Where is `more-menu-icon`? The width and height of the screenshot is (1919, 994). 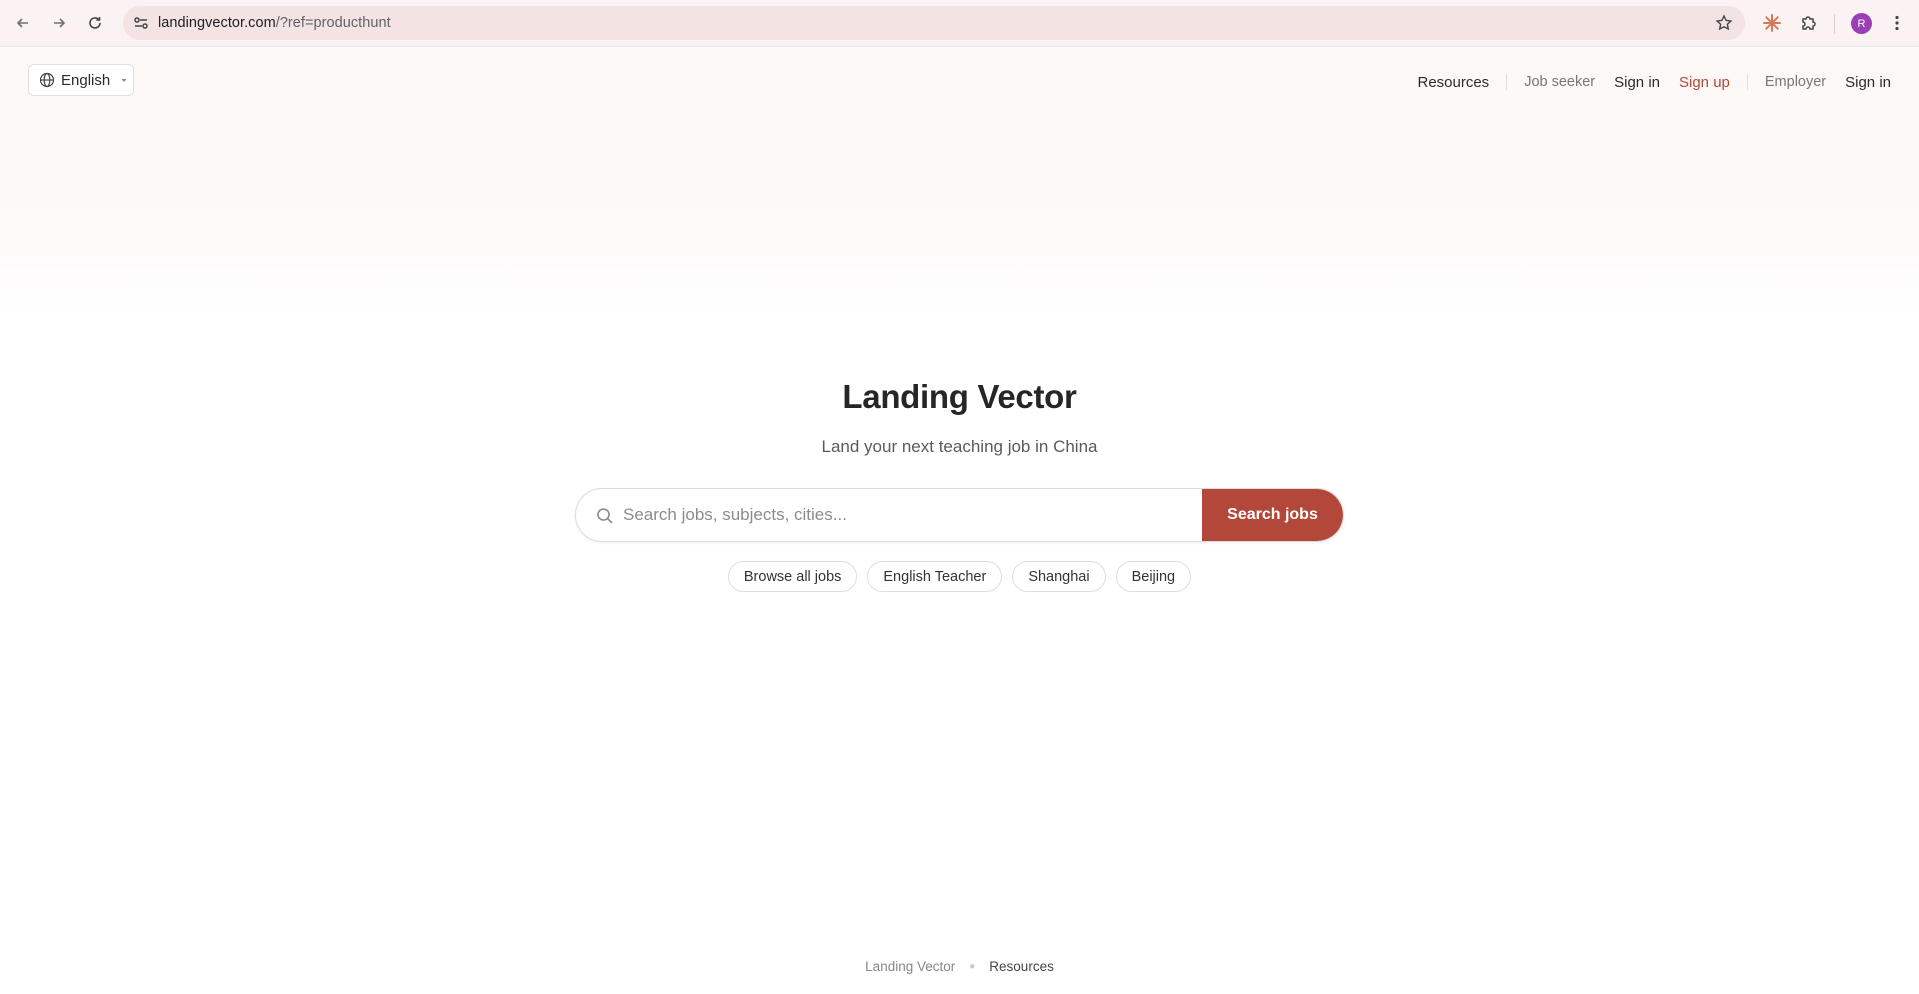
more-menu-icon is located at coordinates (1897, 23).